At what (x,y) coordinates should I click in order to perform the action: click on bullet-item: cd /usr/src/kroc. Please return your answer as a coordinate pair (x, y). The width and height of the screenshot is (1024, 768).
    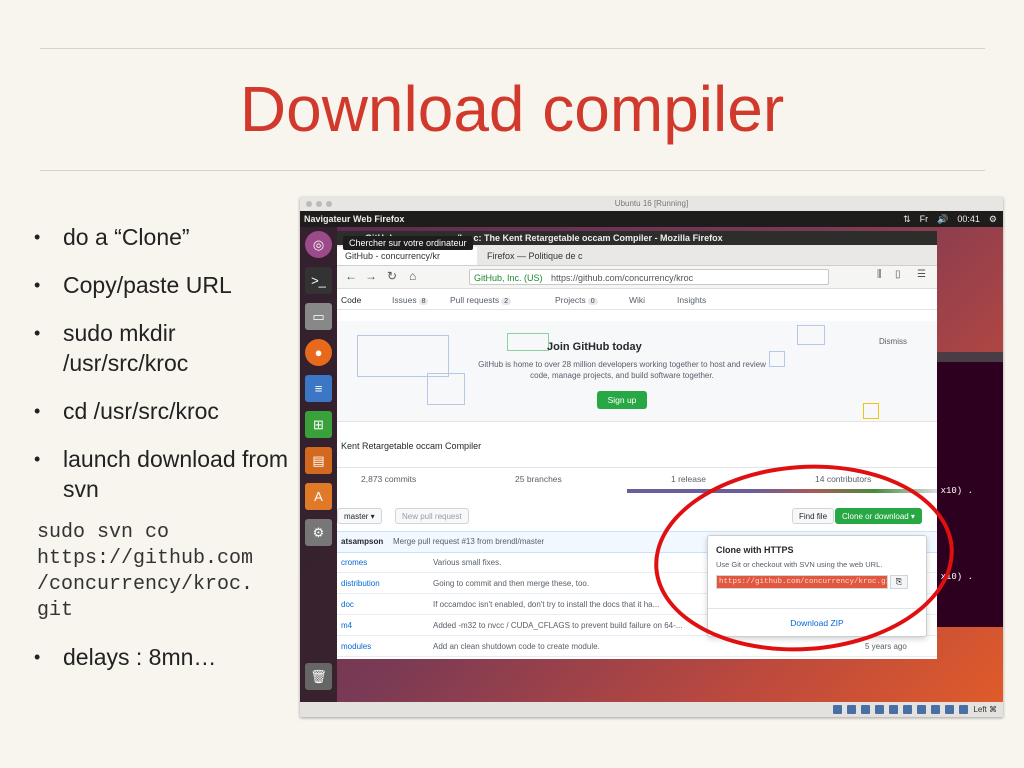
    Looking at the image, I should click on (161, 411).